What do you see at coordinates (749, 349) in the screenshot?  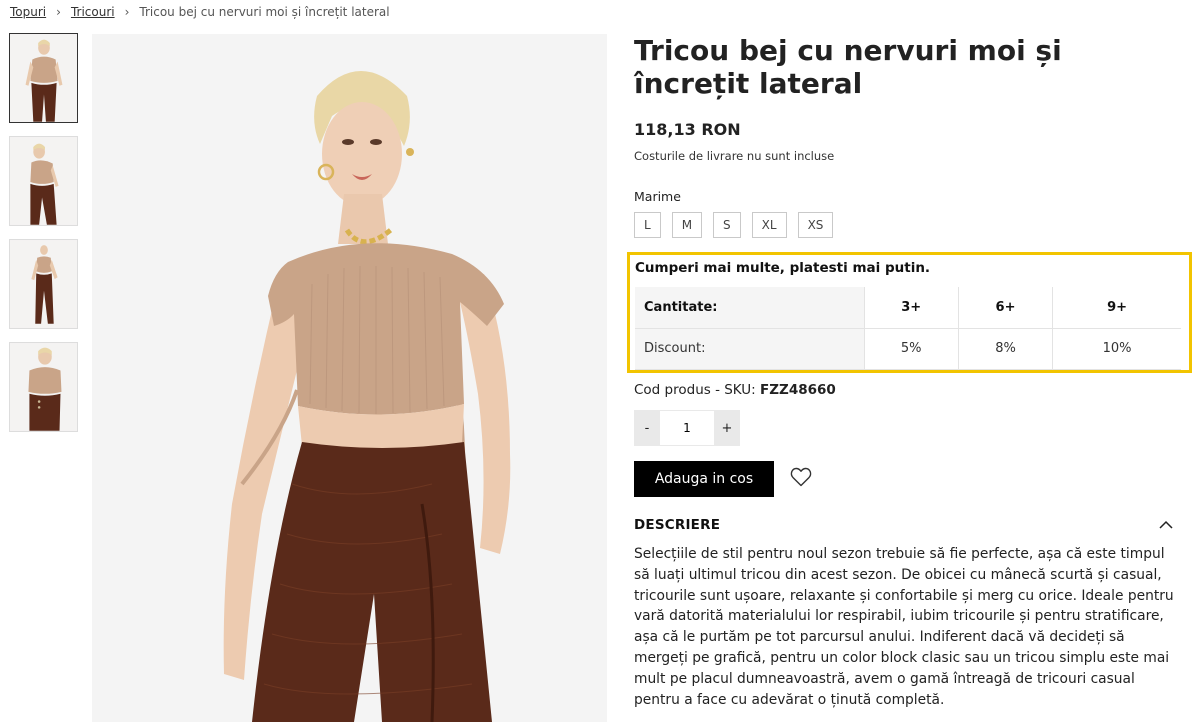 I see `discount-header: Discount:` at bounding box center [749, 349].